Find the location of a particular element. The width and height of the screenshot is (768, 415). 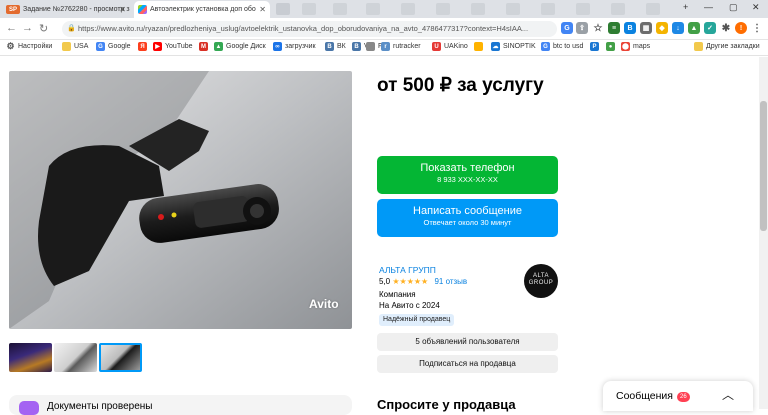

gear-icon: ⚙ is located at coordinates (10, 46).